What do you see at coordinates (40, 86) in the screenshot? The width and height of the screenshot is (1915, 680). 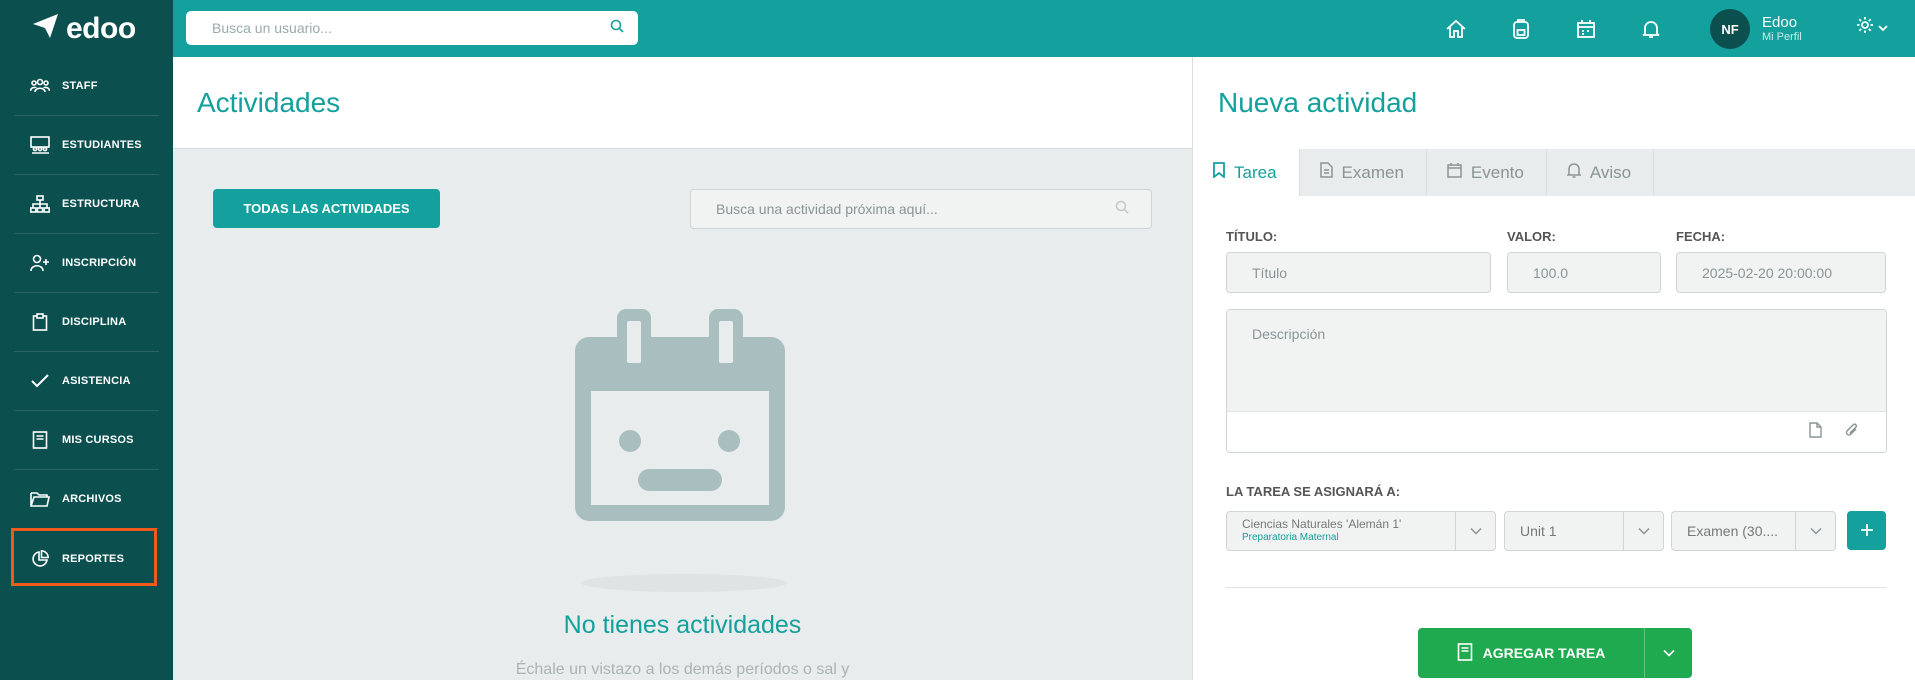 I see `staff-icon` at bounding box center [40, 86].